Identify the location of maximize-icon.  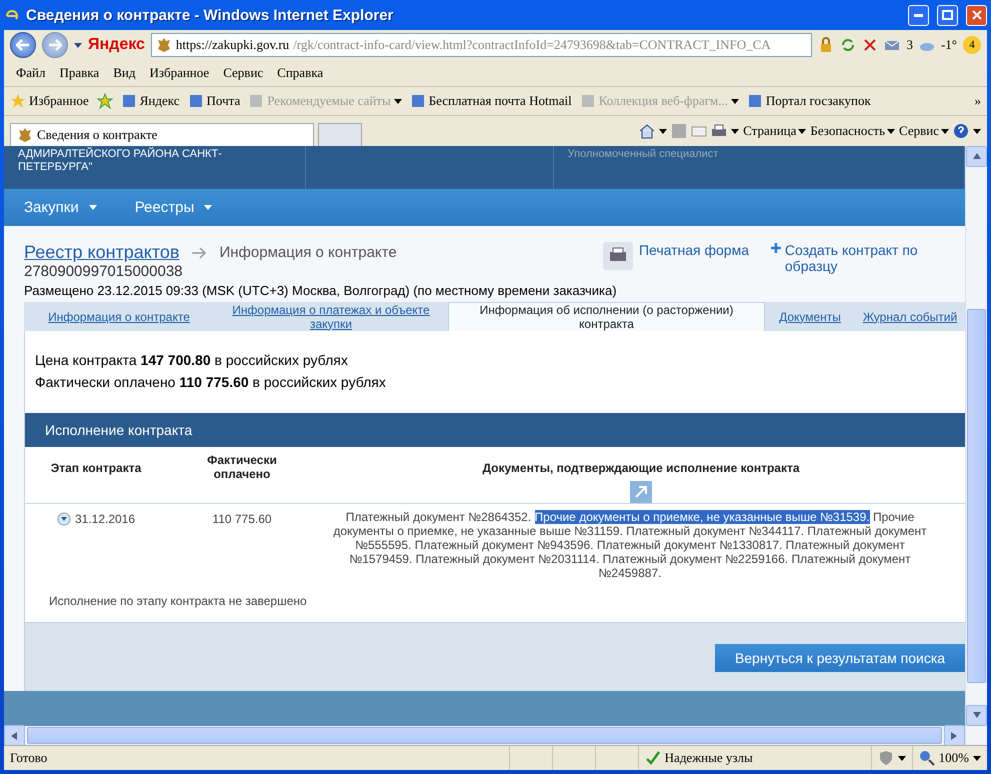
(947, 15).